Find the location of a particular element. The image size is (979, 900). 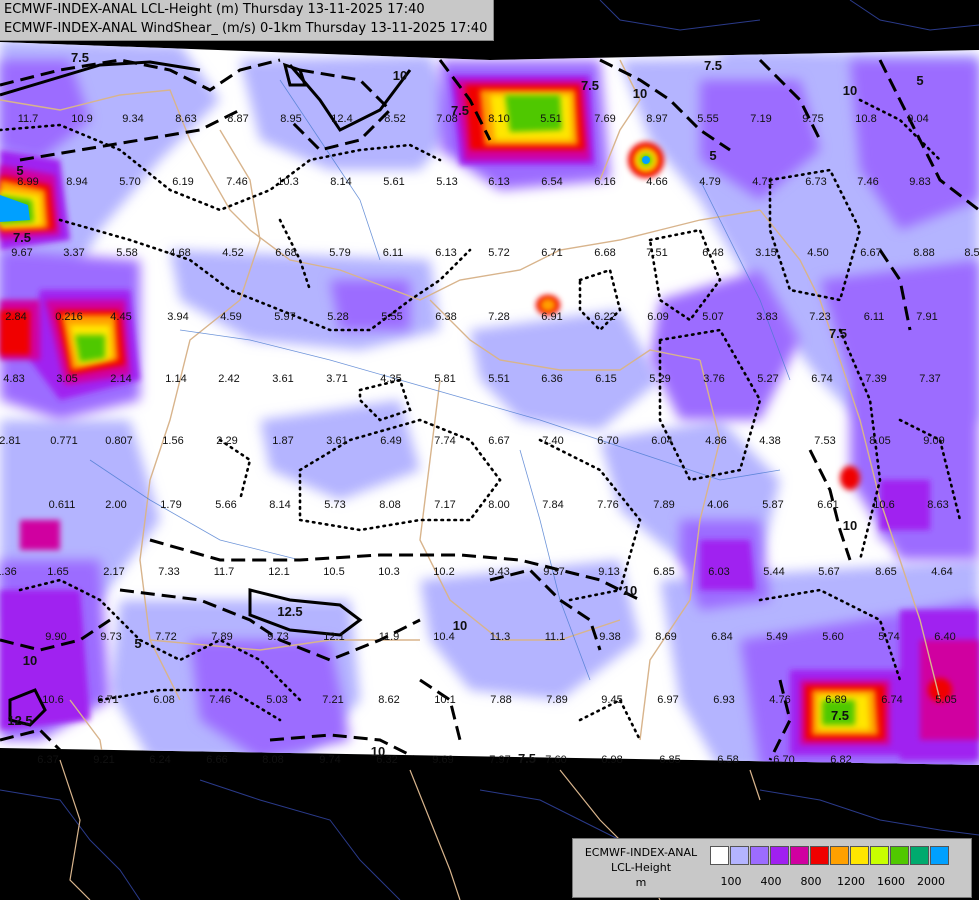

grid-value-label: 11.9 is located at coordinates (389, 637).